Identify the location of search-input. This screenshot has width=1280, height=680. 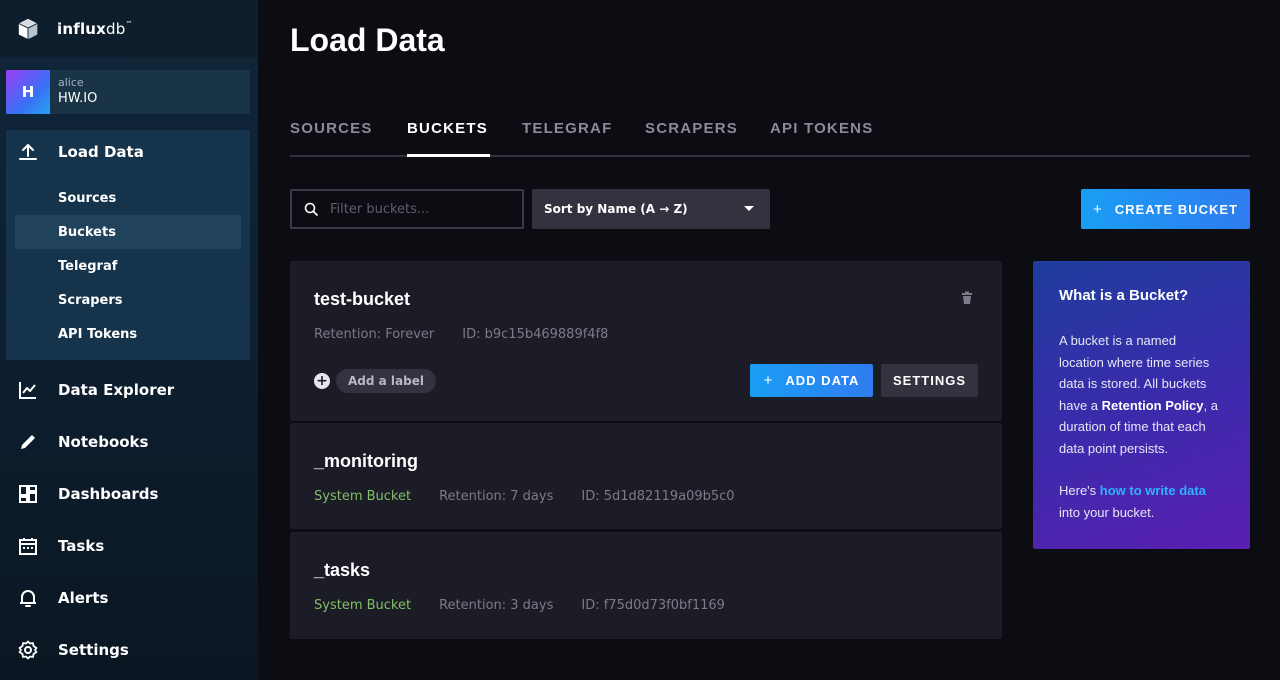
(415, 209).